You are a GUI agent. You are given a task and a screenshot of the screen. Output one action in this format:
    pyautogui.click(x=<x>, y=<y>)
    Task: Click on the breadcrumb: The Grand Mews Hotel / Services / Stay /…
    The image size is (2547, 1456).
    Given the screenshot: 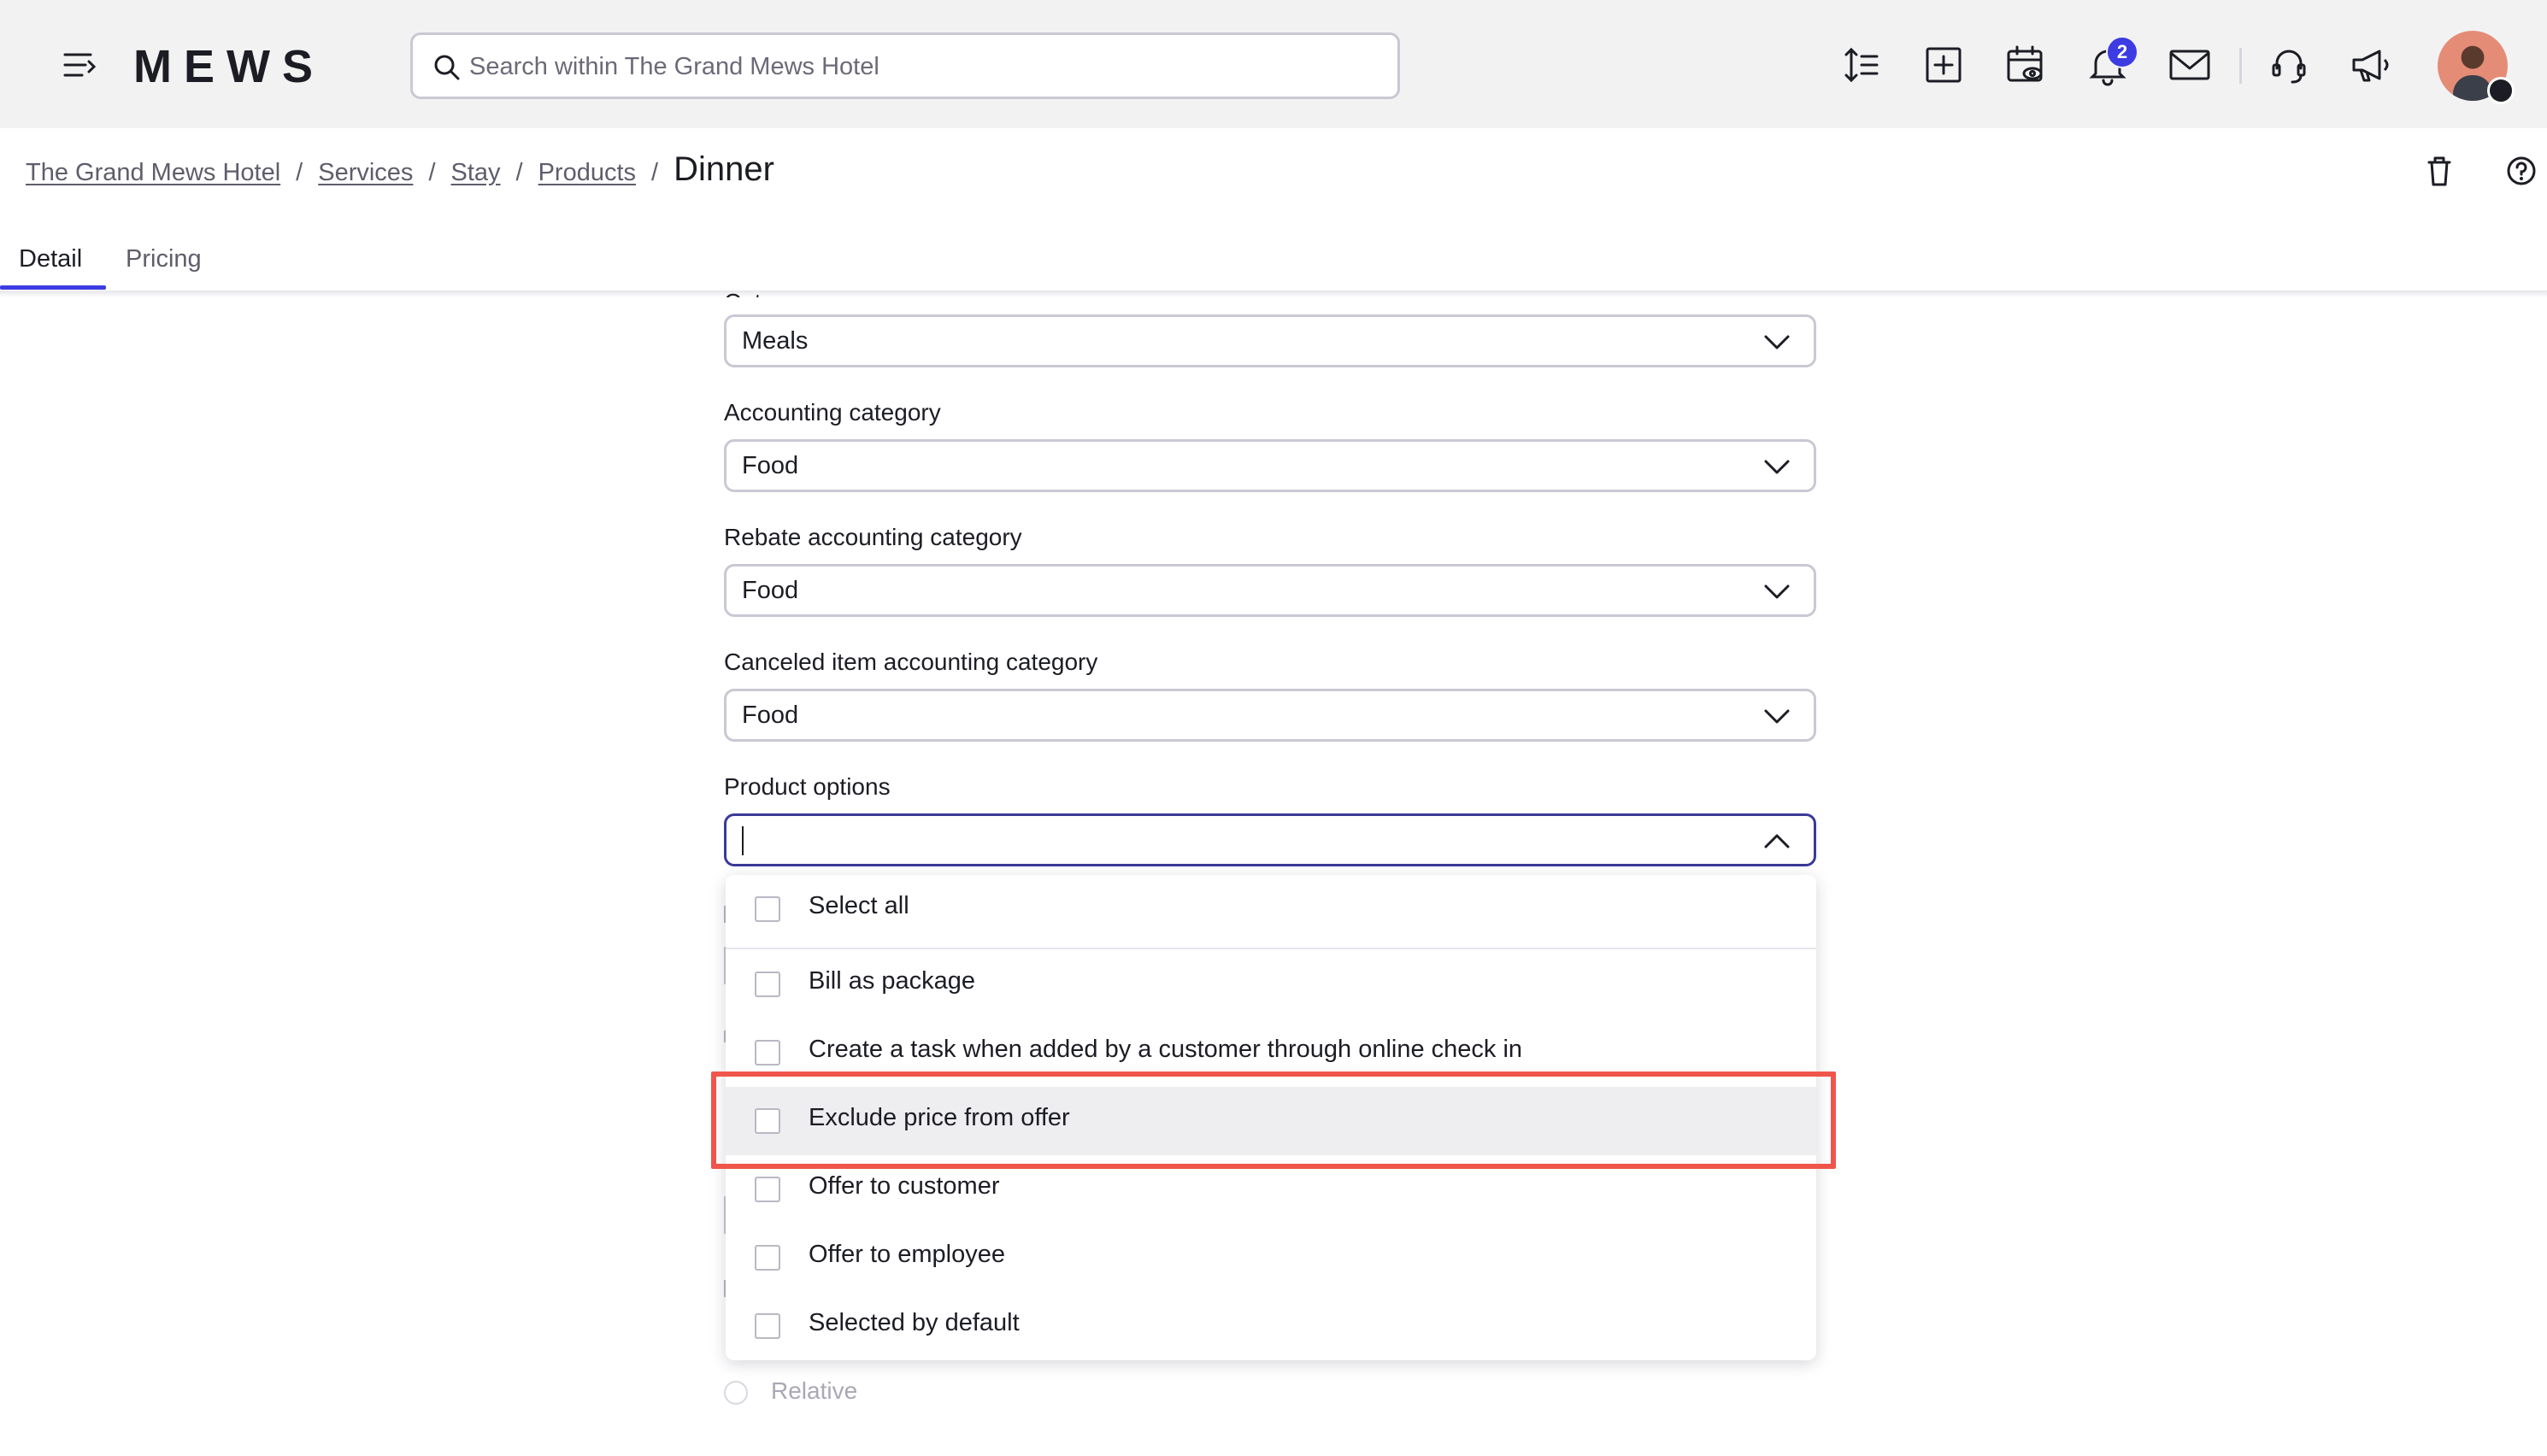 What is the action you would take?
    pyautogui.click(x=400, y=172)
    